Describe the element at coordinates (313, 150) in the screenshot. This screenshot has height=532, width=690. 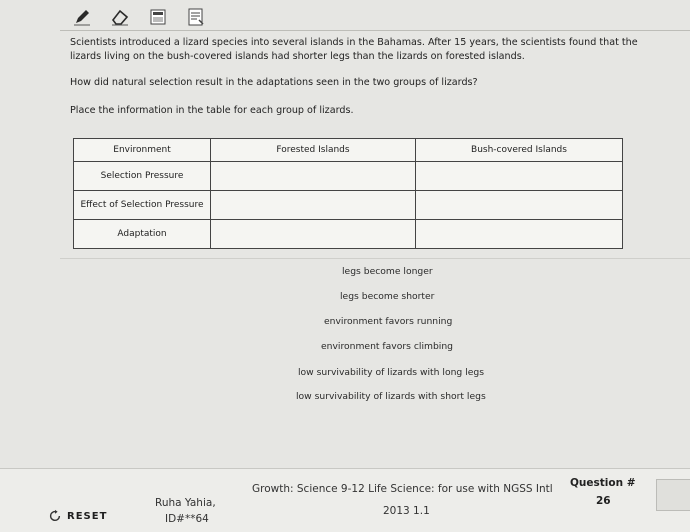
I see `header-forested-islands: Forested Islands` at that location.